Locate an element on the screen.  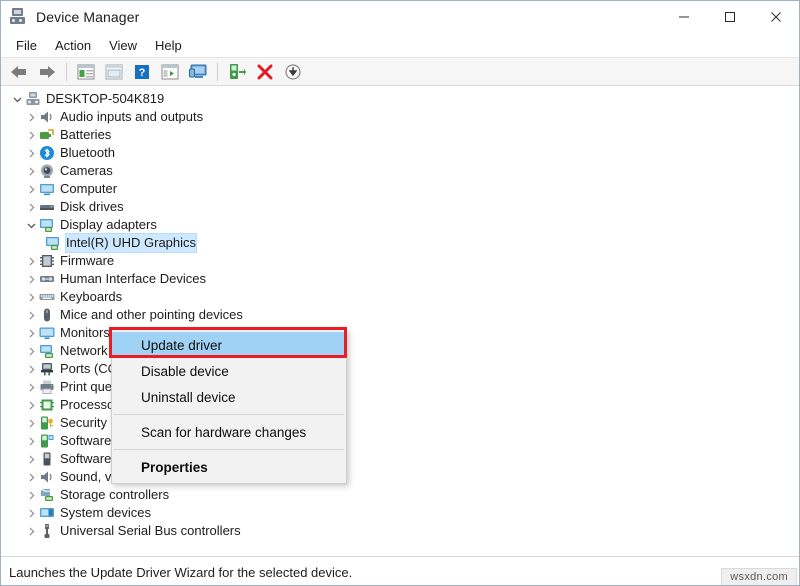
tree-node-keyboards: Keyboards is located at coordinates (400, 297).